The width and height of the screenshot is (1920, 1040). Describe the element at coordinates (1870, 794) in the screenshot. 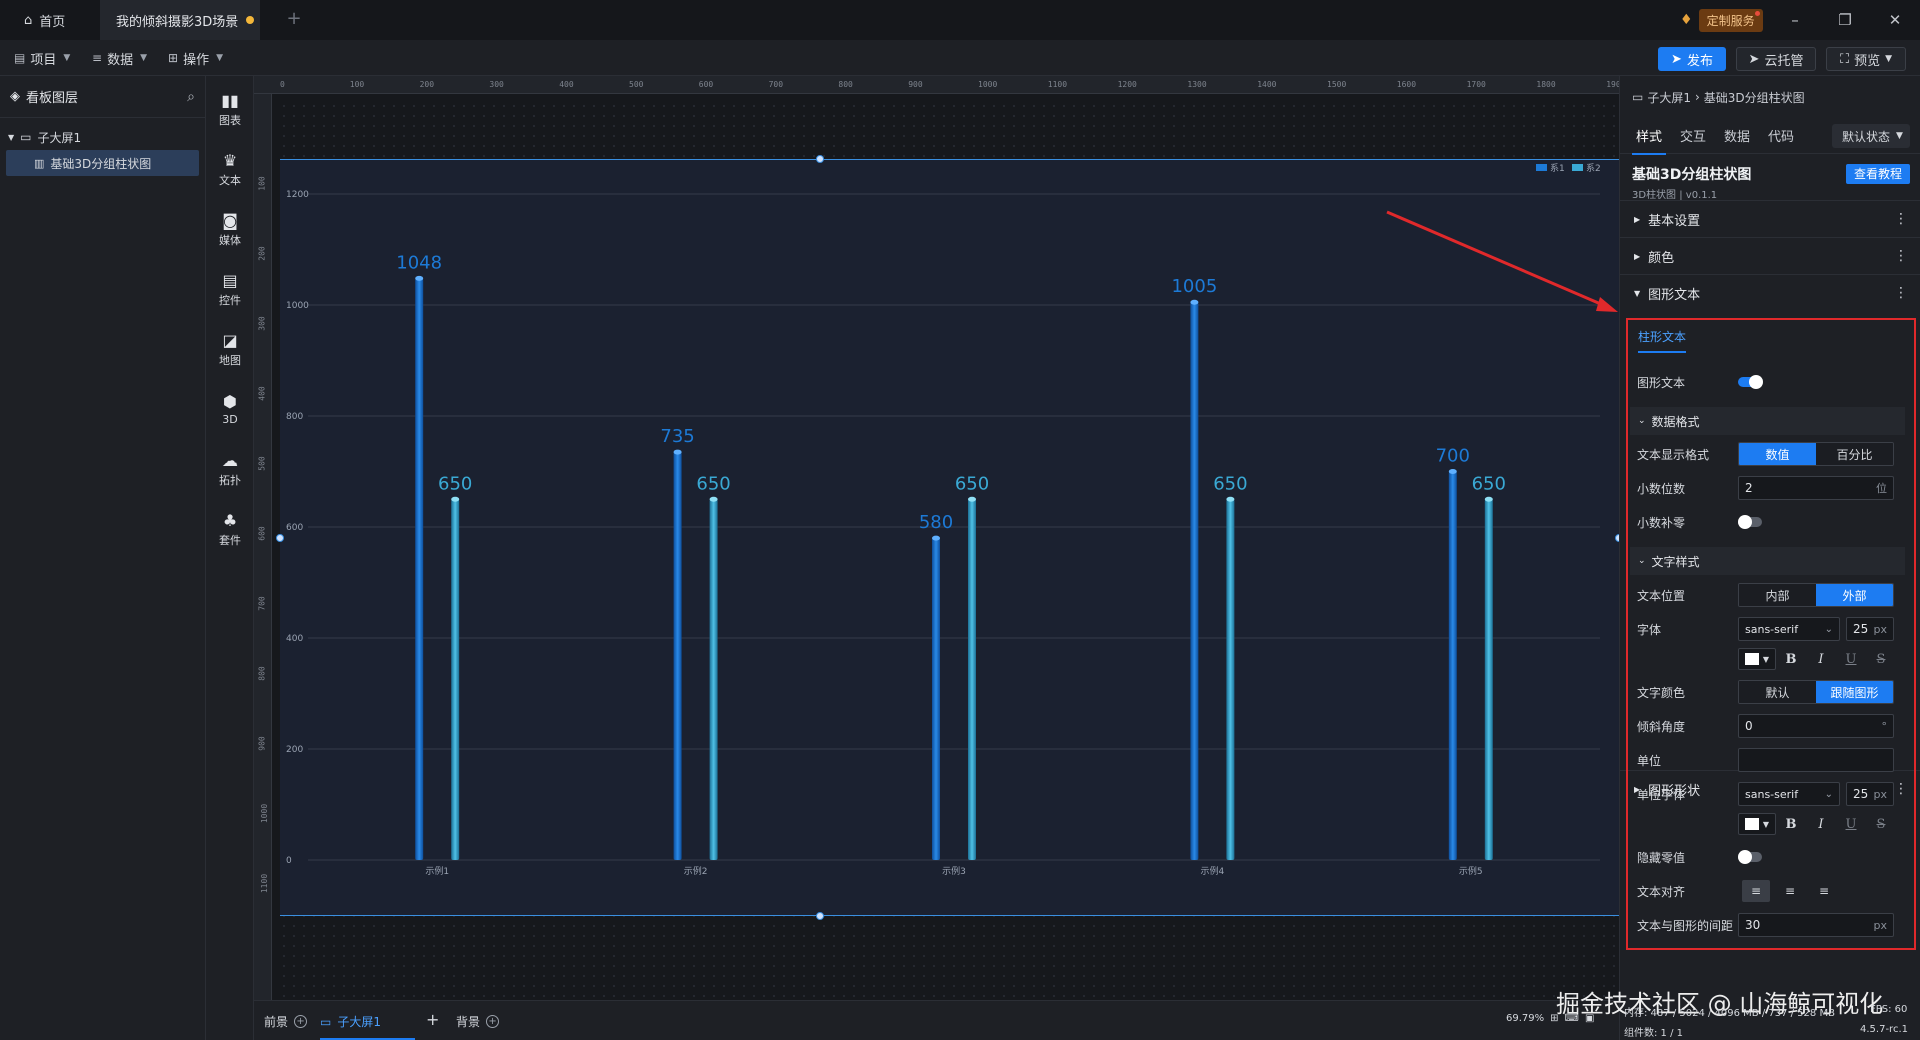

I see `unit-font-size-input: 25 px` at that location.